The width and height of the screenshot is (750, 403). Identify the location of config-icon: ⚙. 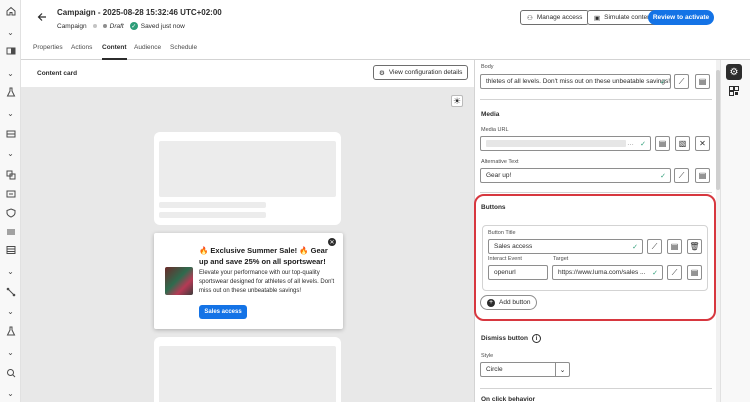
(382, 73).